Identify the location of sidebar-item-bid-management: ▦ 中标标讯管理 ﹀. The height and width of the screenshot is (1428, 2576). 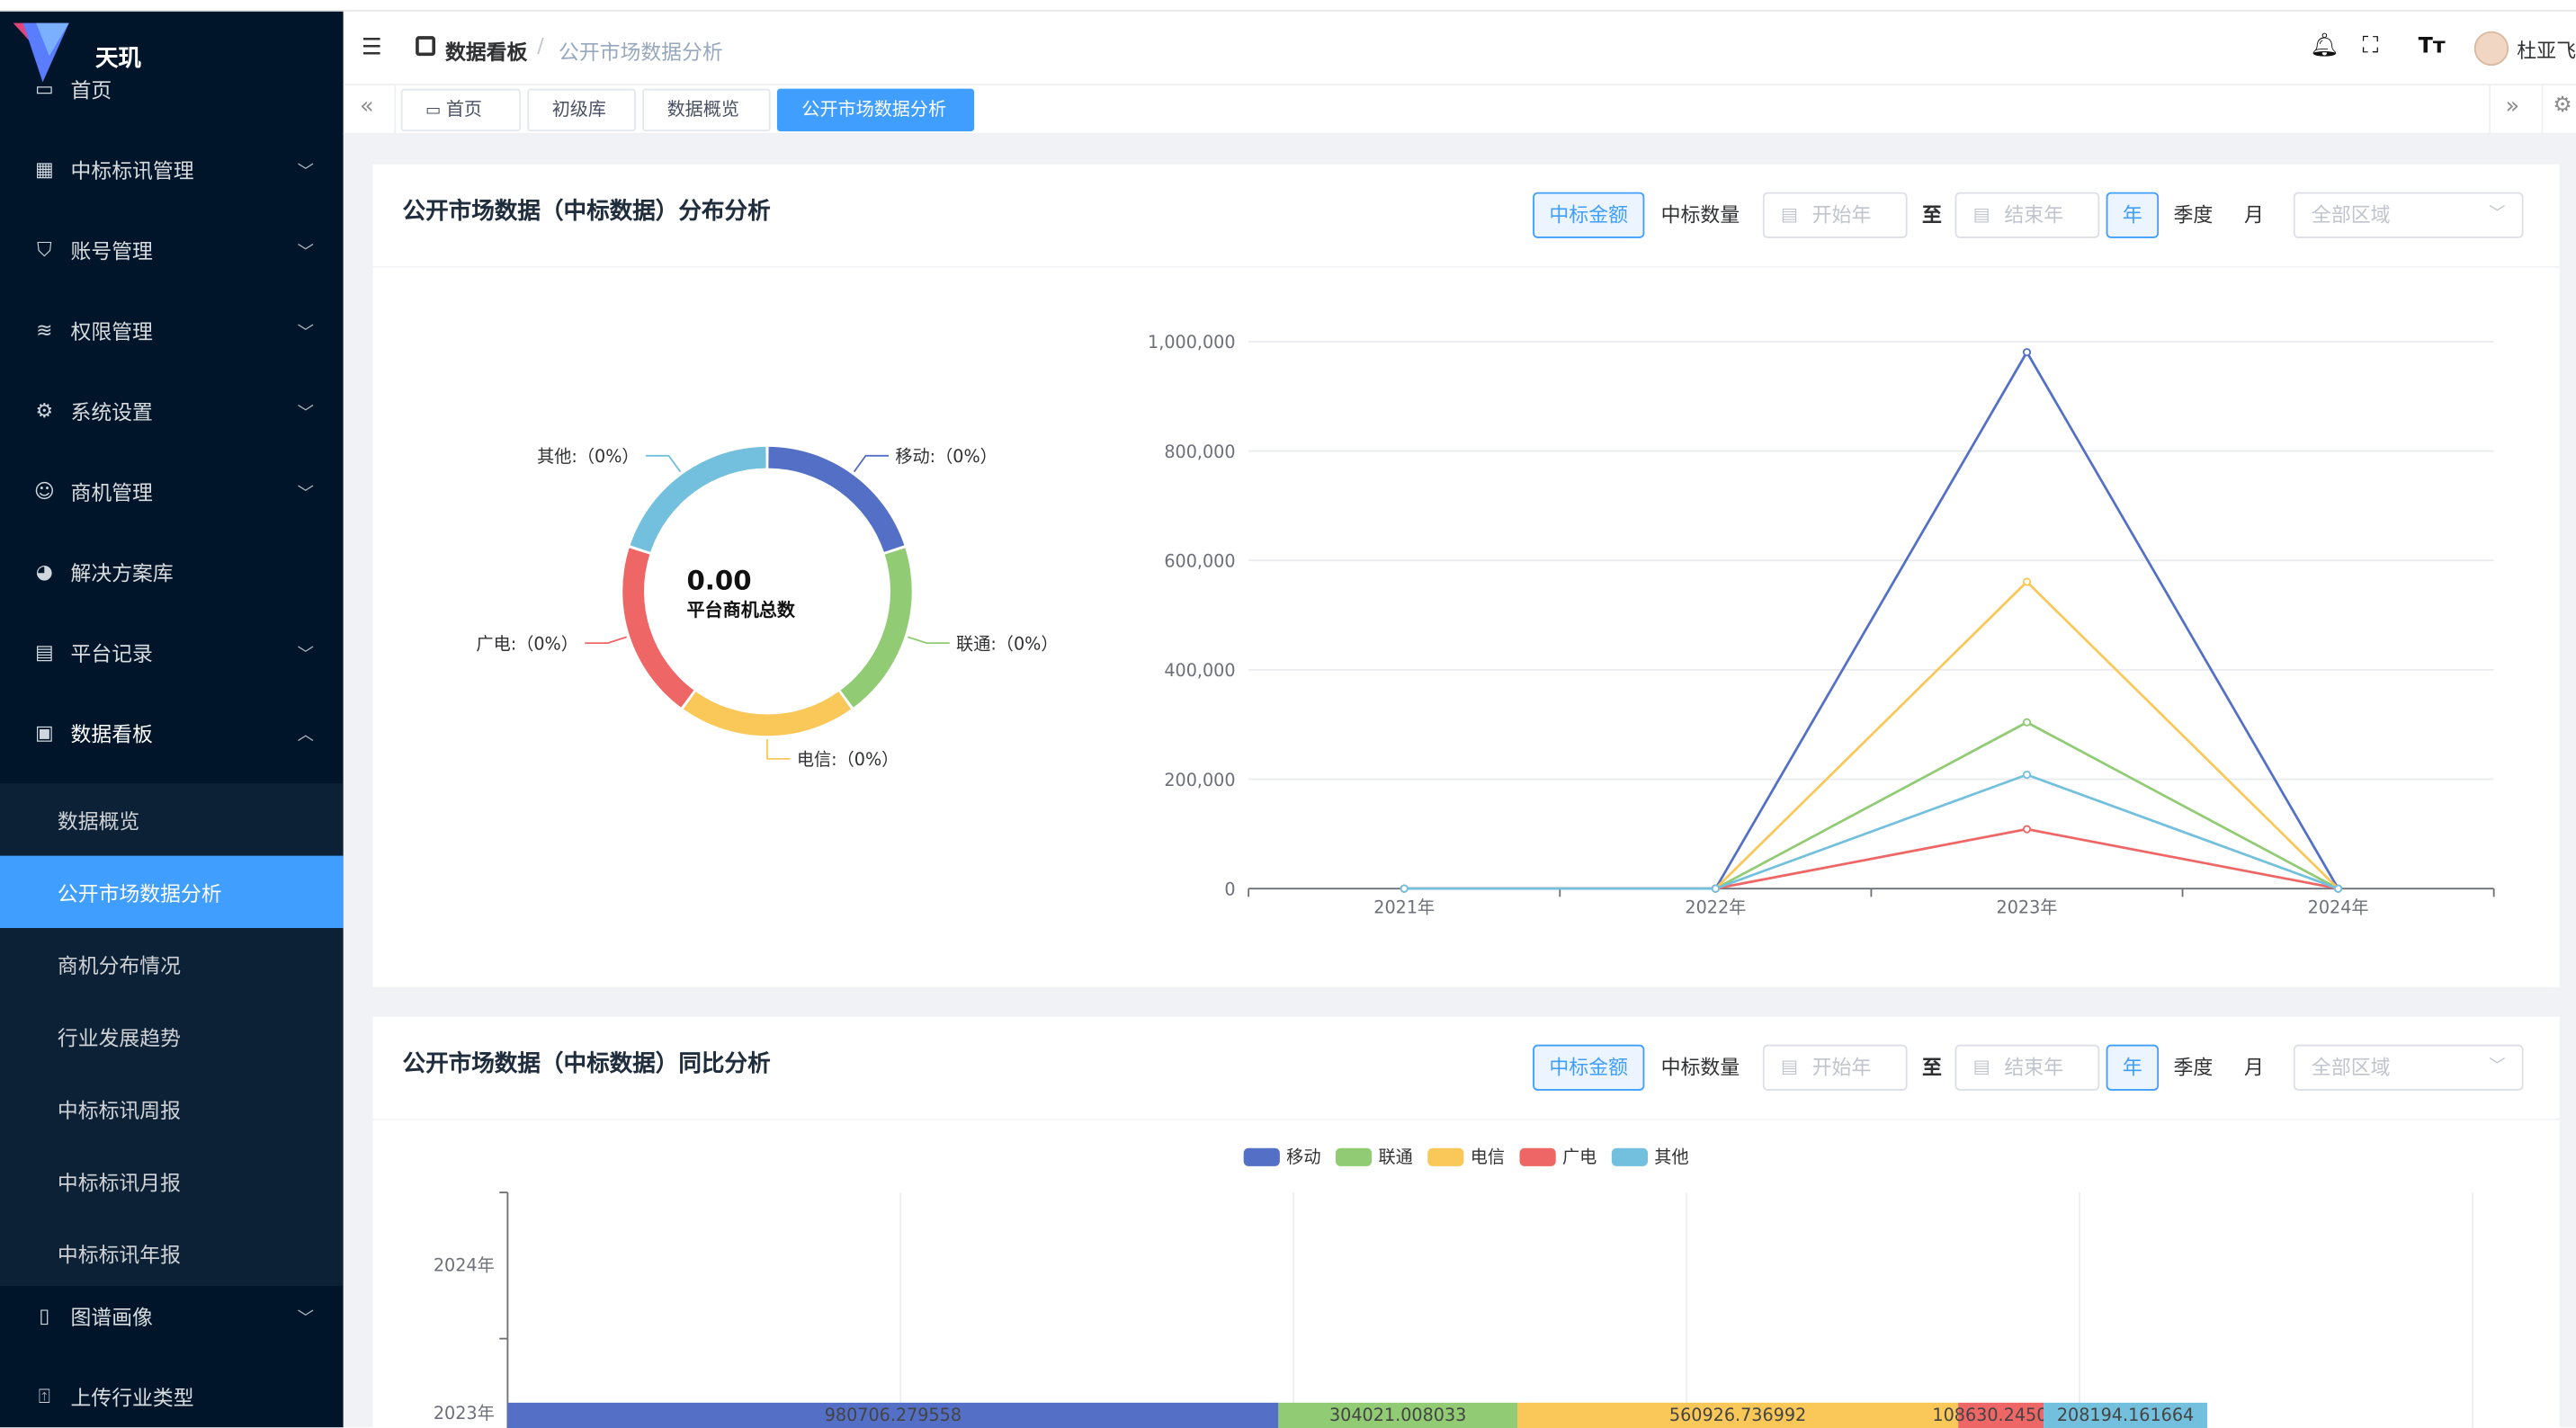
(172, 169).